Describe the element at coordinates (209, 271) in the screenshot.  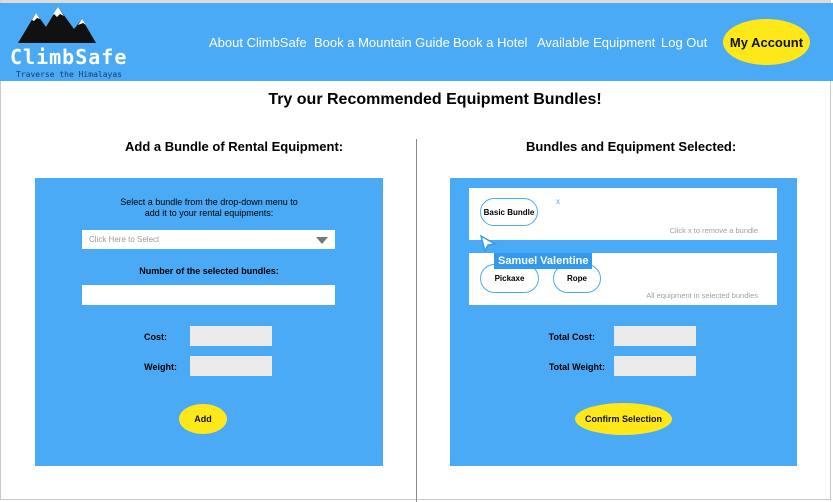
I see `number-of-bundles-label: Number of the selected bundles:` at that location.